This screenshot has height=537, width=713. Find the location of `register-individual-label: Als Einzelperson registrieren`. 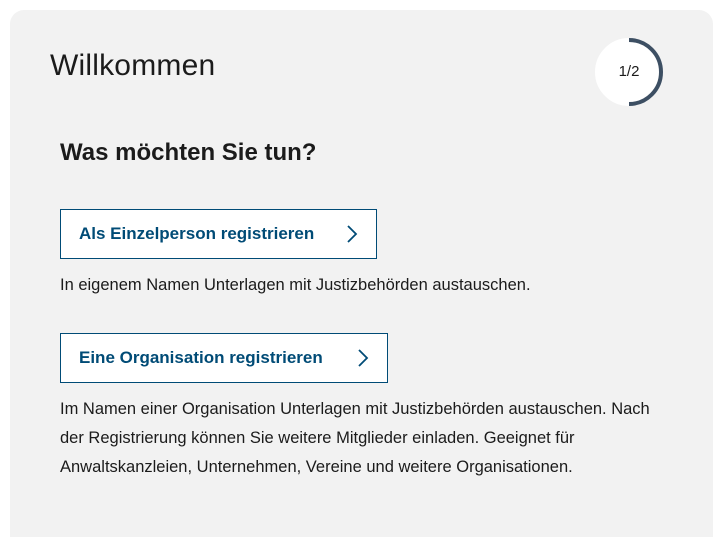

register-individual-label: Als Einzelperson registrieren is located at coordinates (197, 233).